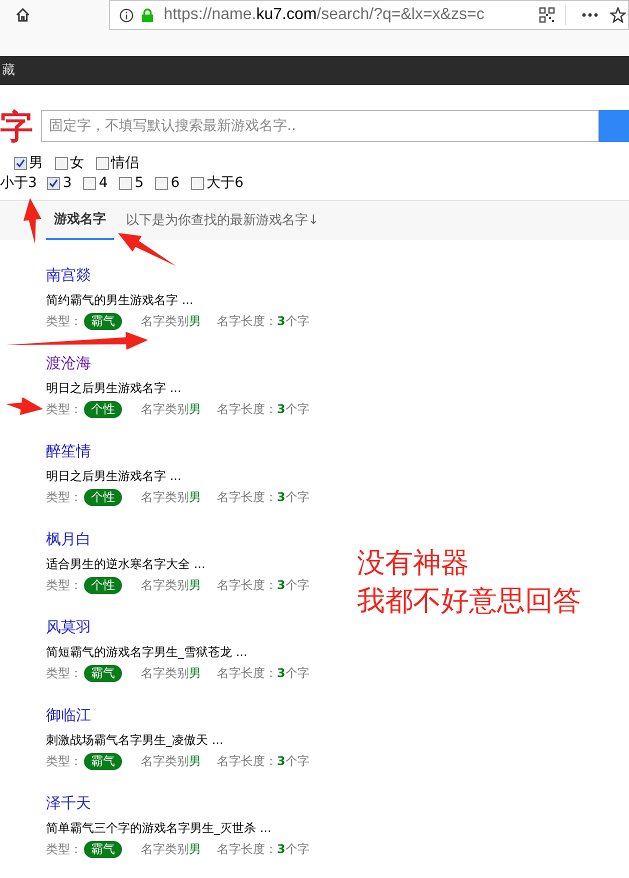 This screenshot has height=878, width=629. I want to click on checkbox-label: 男, so click(36, 163).